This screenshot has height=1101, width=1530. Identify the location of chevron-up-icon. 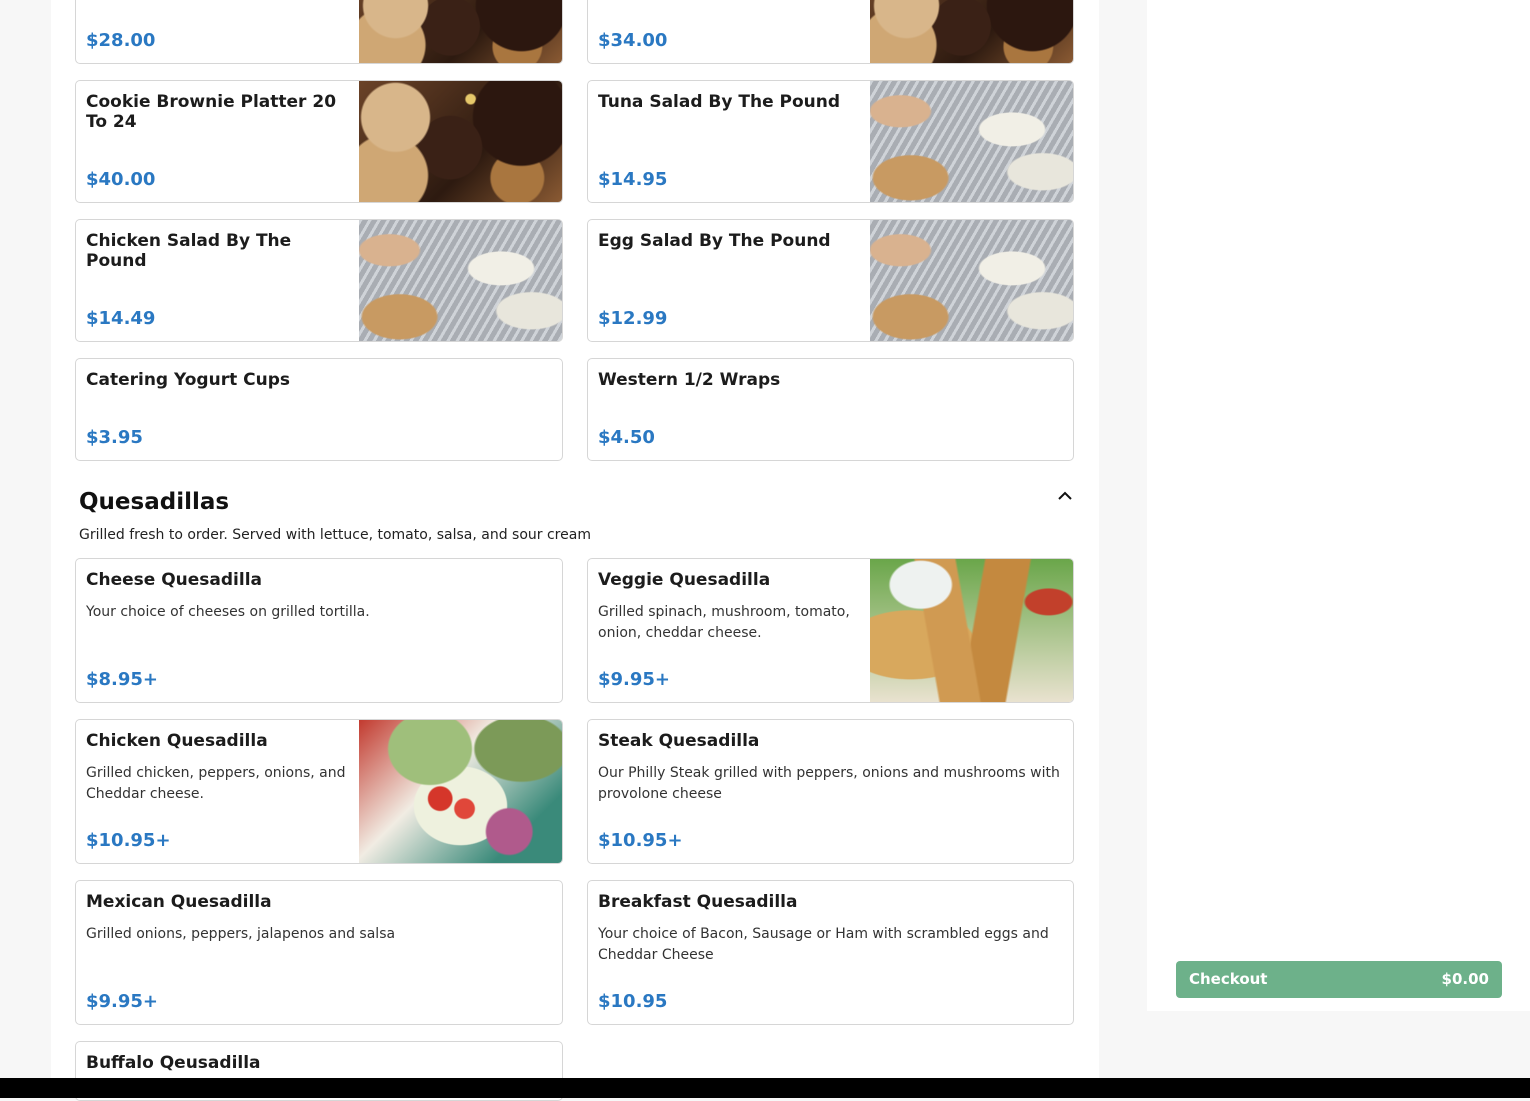
(1065, 495).